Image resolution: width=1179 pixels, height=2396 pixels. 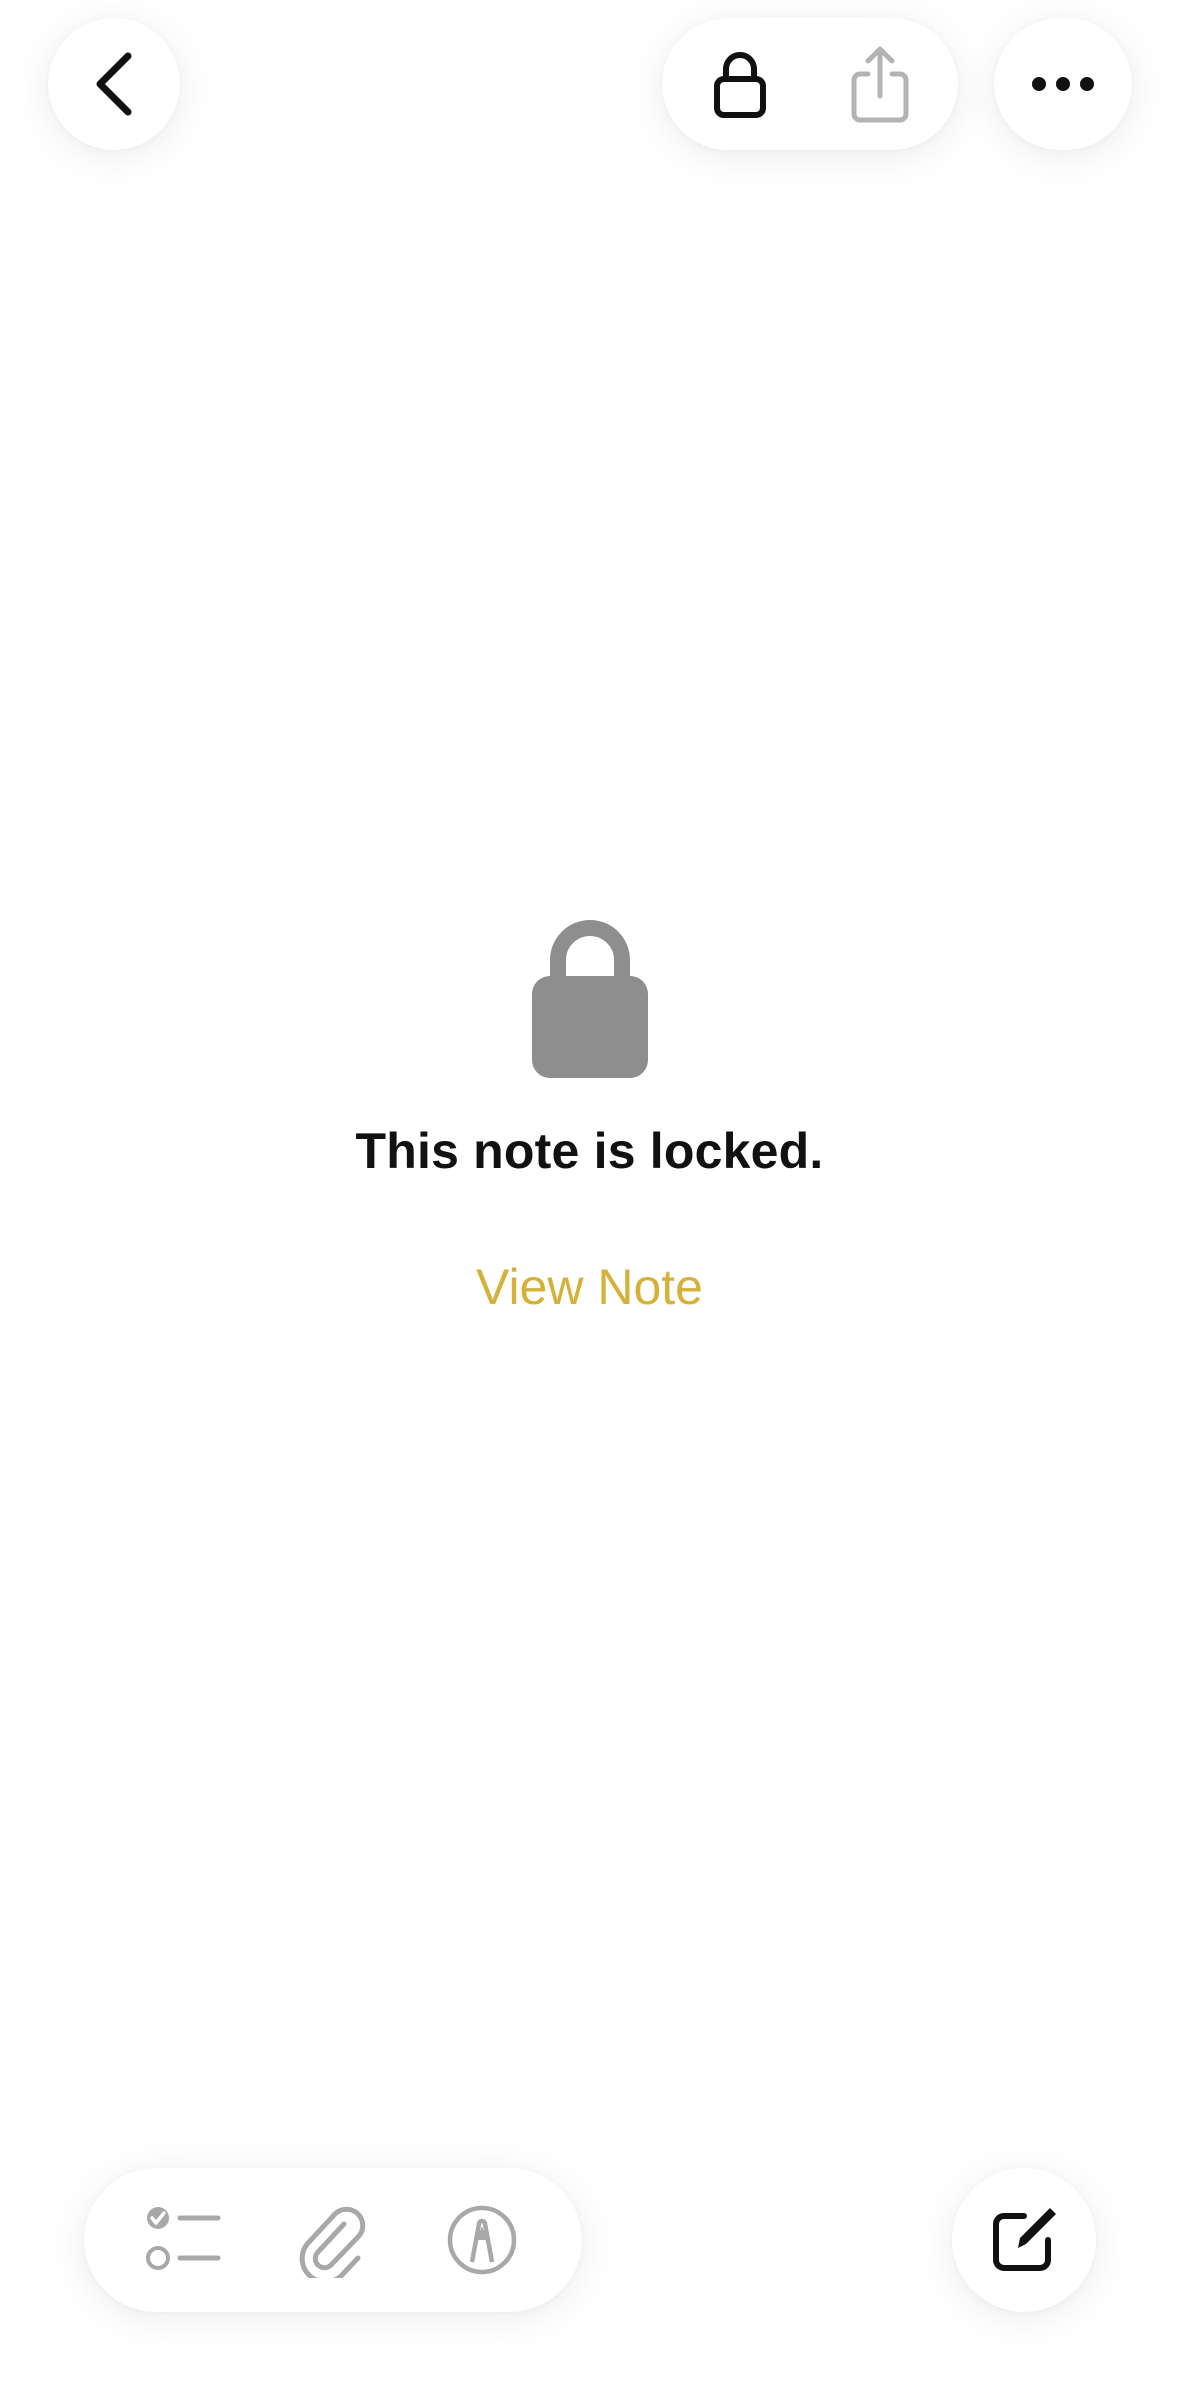 I want to click on pen-markup-icon, so click(x=481, y=2240).